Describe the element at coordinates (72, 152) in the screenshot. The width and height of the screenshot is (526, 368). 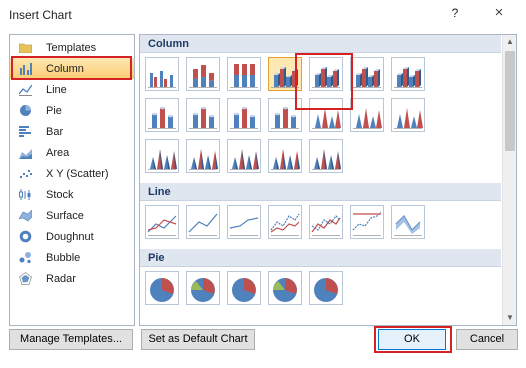
I see `sidebar-item-area: Area` at that location.